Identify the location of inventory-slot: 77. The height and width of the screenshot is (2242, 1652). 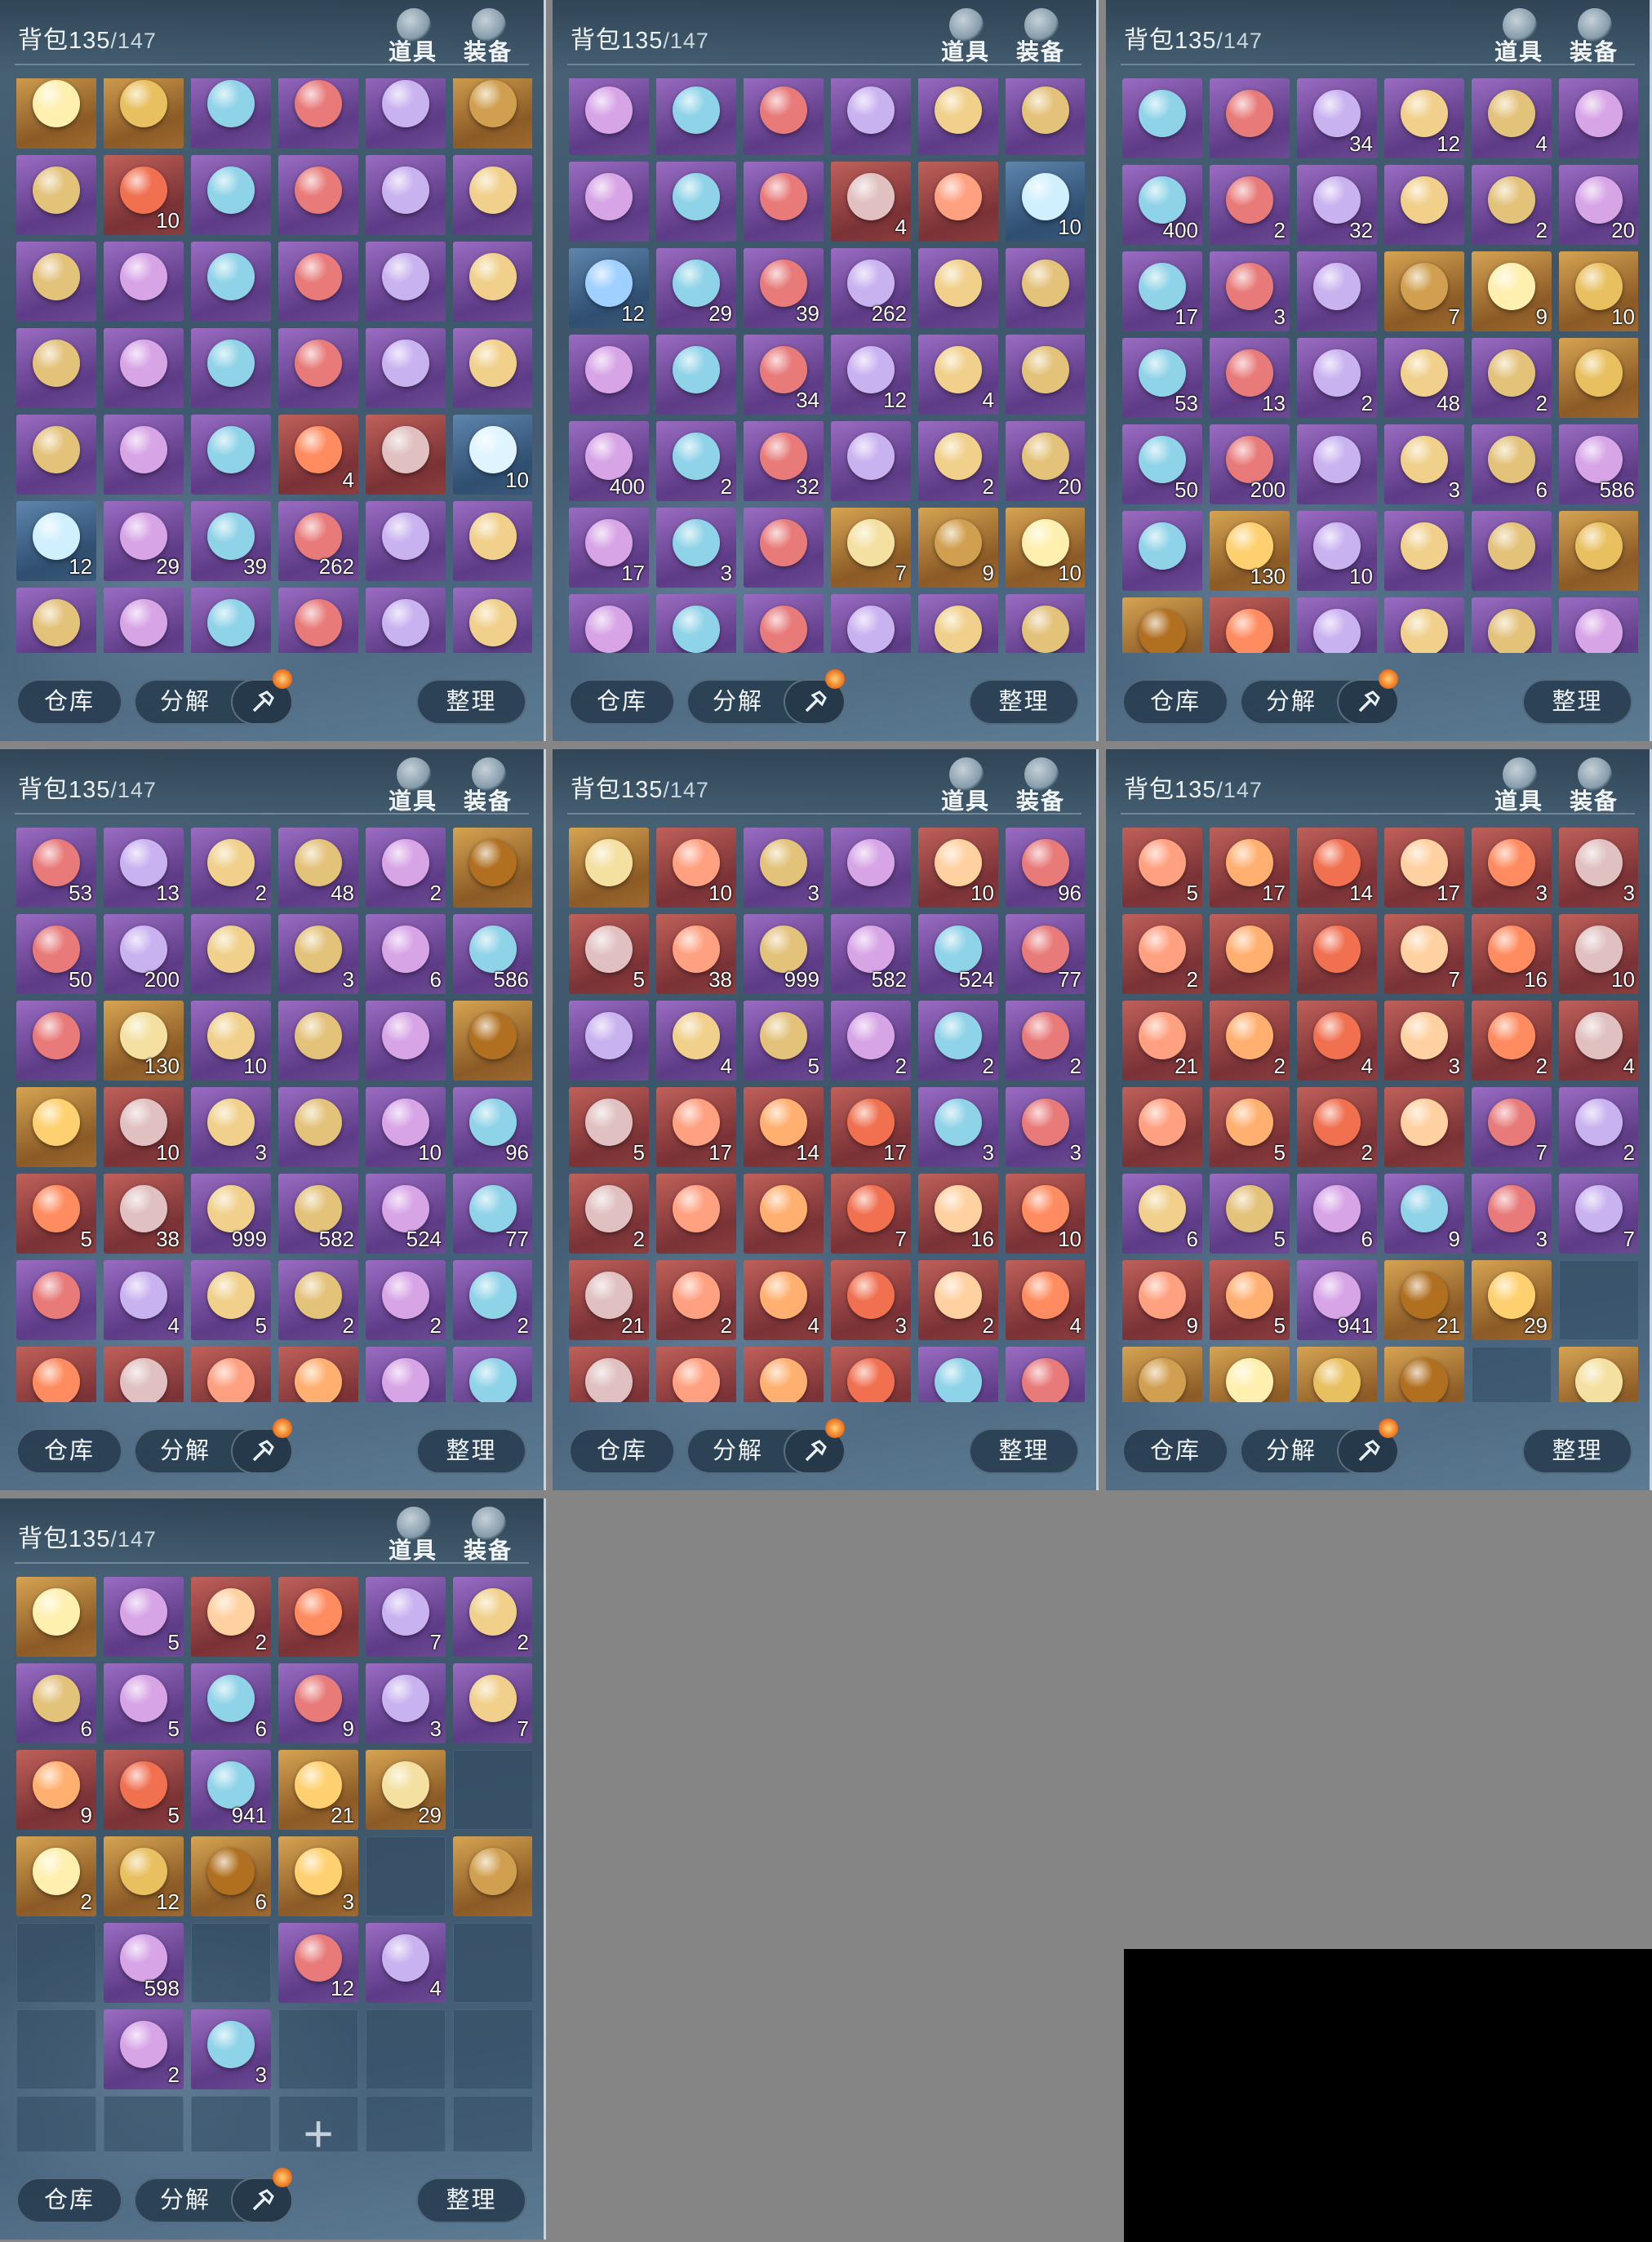
(1045, 954).